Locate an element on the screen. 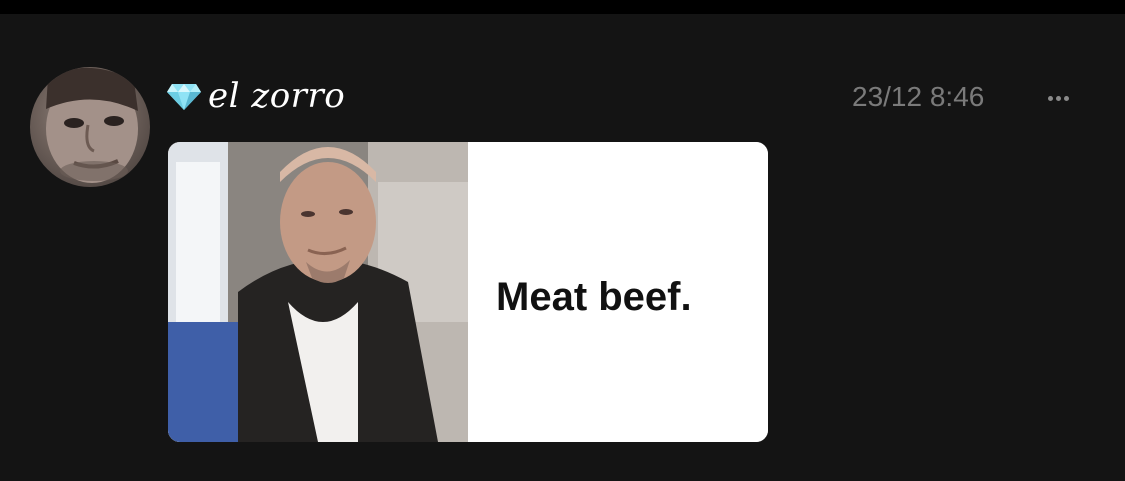 The height and width of the screenshot is (481, 1125). username: el zorro is located at coordinates (276, 96).